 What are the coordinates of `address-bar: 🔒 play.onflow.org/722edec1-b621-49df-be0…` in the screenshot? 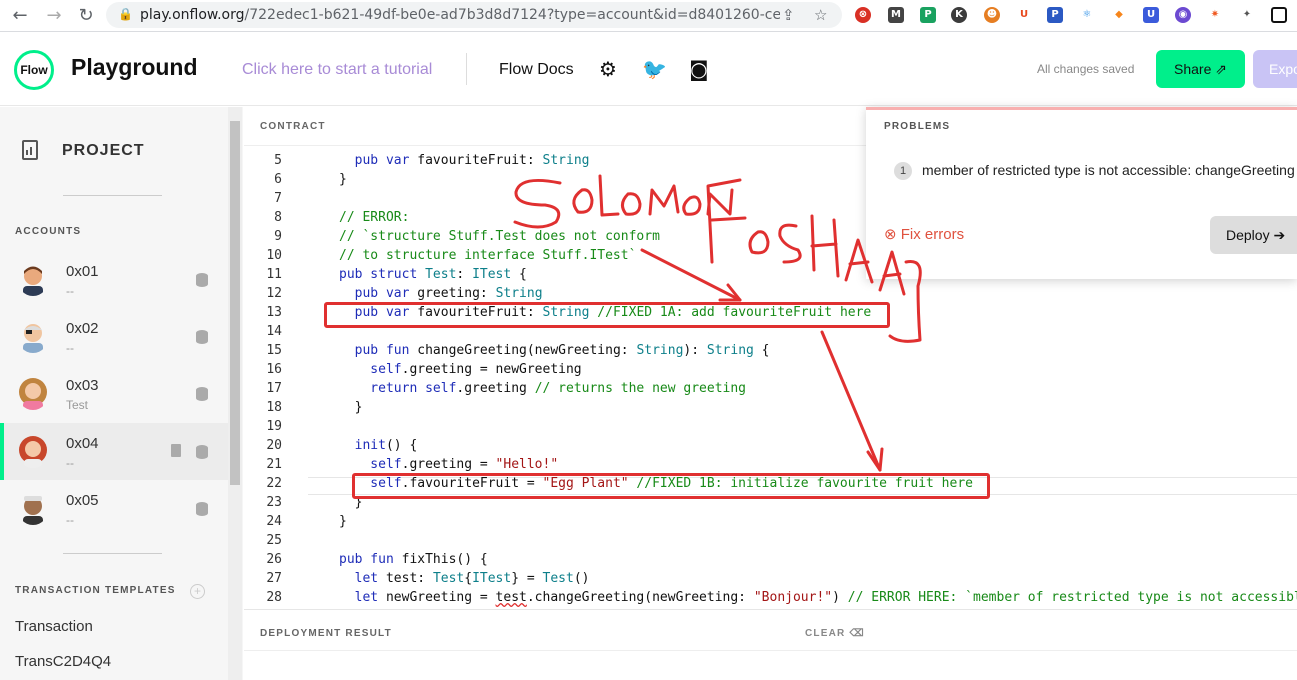 It's located at (474, 15).